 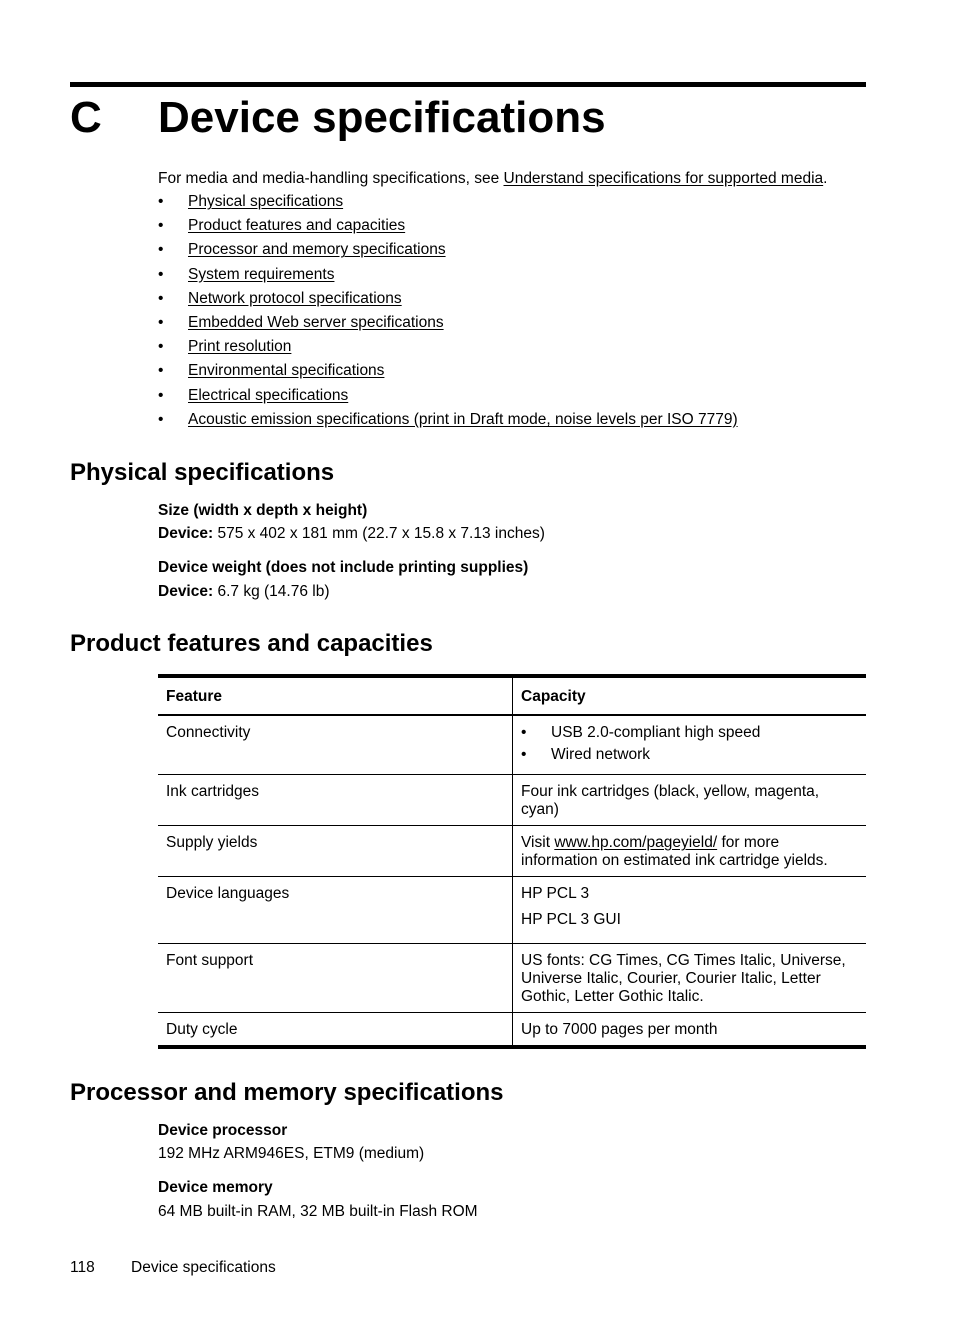 I want to click on size-prefix: Device:, so click(x=186, y=533).